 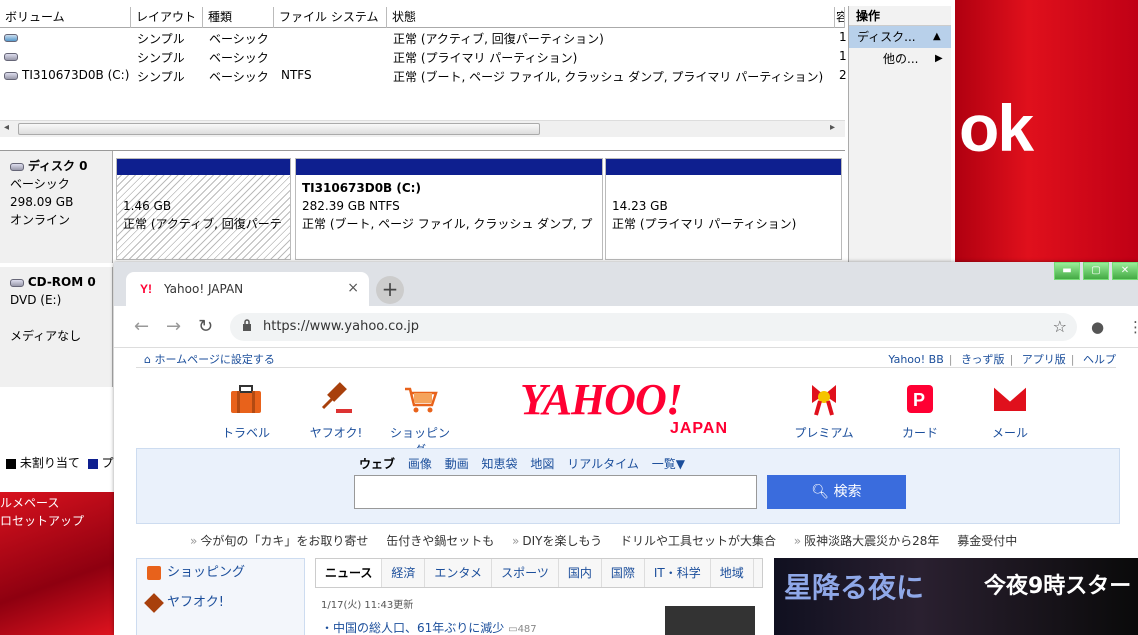 What do you see at coordinates (423, 38) in the screenshot?
I see `volume-row: シンプル ベーシック 正常 (アクティブ, 回復パーティション) 1` at bounding box center [423, 38].